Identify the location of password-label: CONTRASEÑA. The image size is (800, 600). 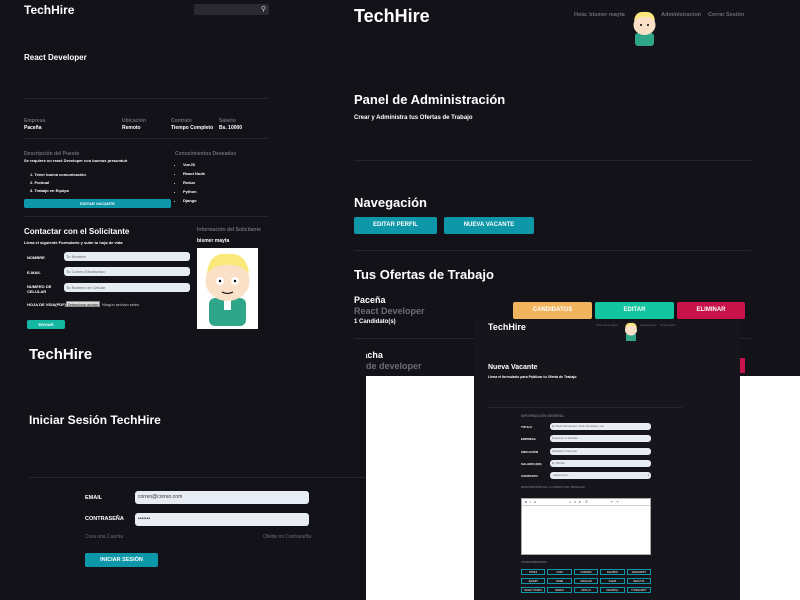
(104, 519).